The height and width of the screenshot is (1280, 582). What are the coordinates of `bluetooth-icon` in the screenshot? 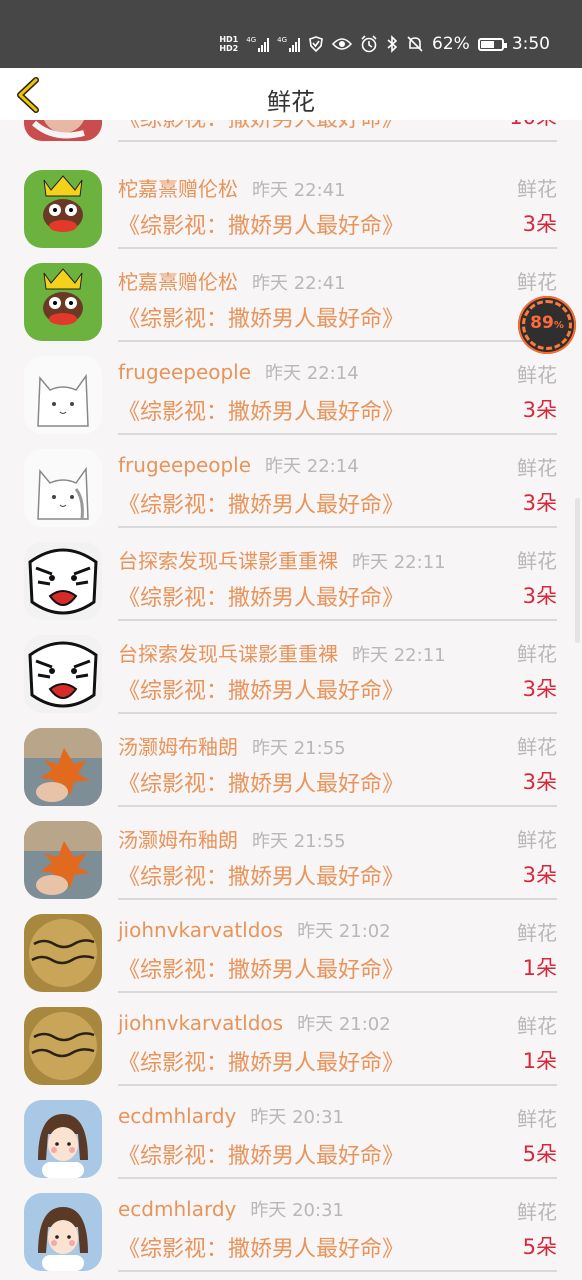 It's located at (392, 44).